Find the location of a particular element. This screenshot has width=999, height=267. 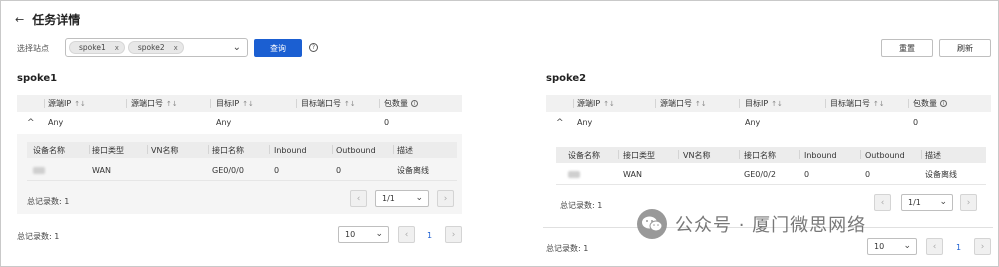

column-if-type: 接口类型 is located at coordinates (639, 155).